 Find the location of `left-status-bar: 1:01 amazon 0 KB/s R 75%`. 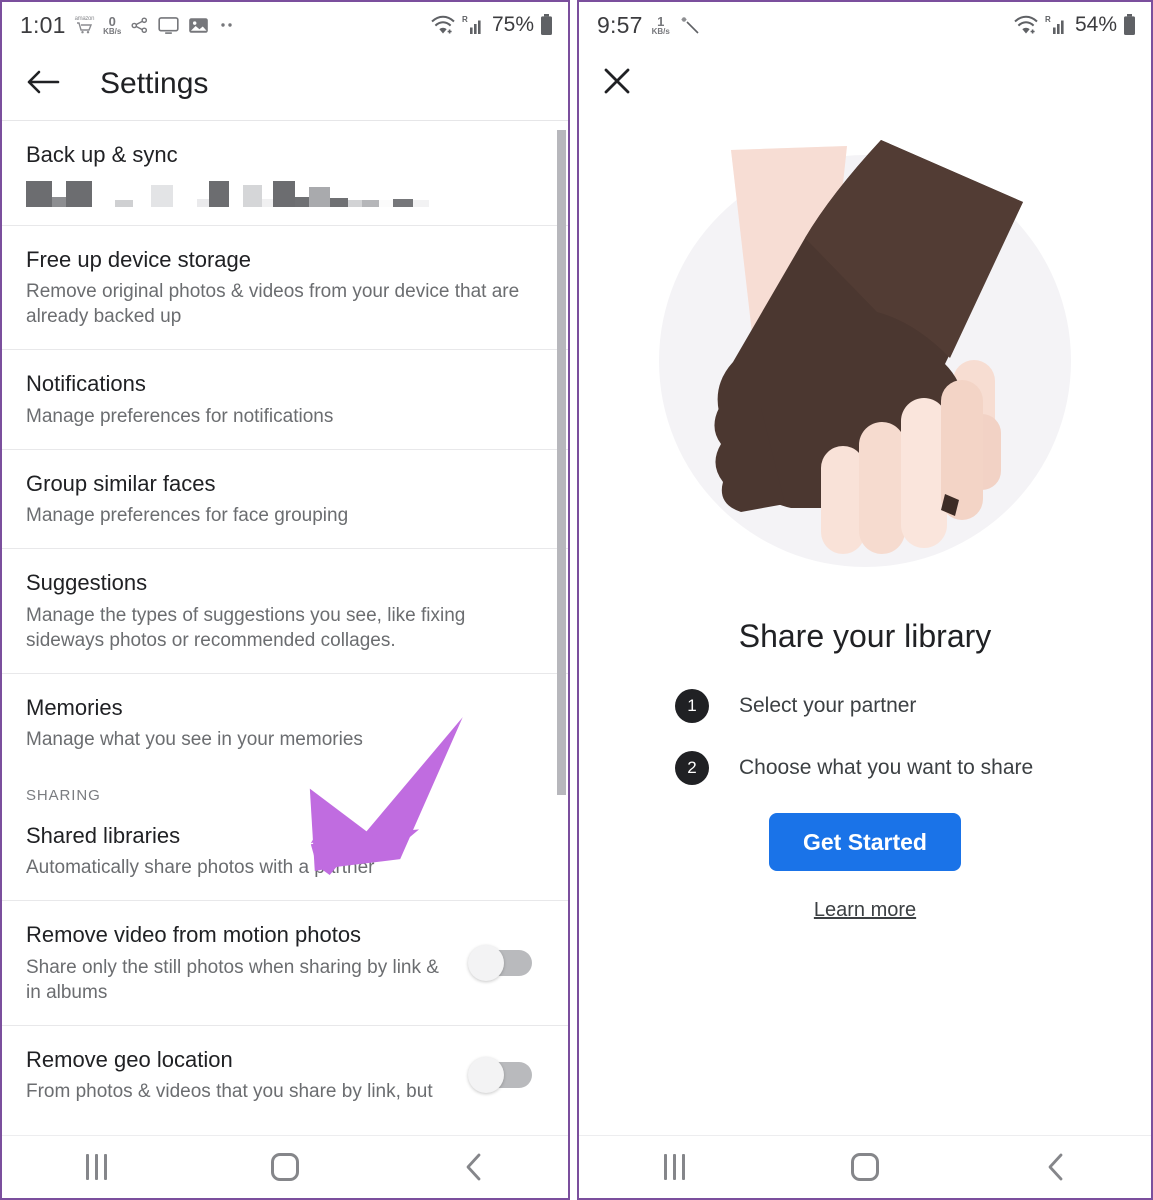

left-status-bar: 1:01 amazon 0 KB/s R 75% is located at coordinates (285, 25).